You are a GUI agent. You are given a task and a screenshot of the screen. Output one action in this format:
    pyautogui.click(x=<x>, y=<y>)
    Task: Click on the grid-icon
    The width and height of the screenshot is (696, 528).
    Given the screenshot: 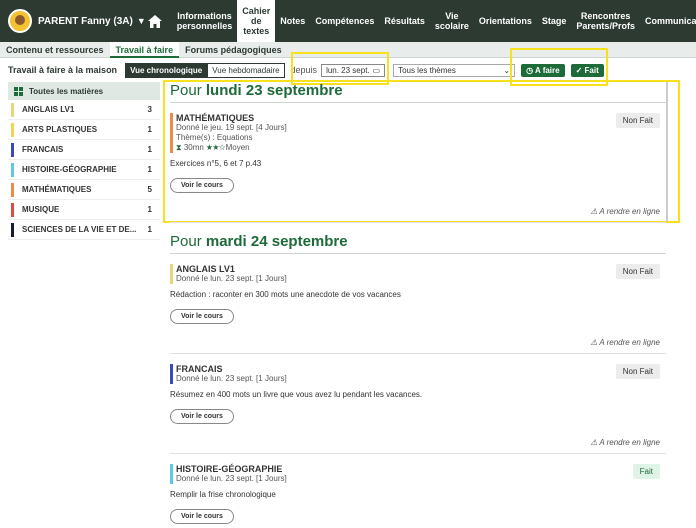 What is the action you would take?
    pyautogui.click(x=18, y=91)
    